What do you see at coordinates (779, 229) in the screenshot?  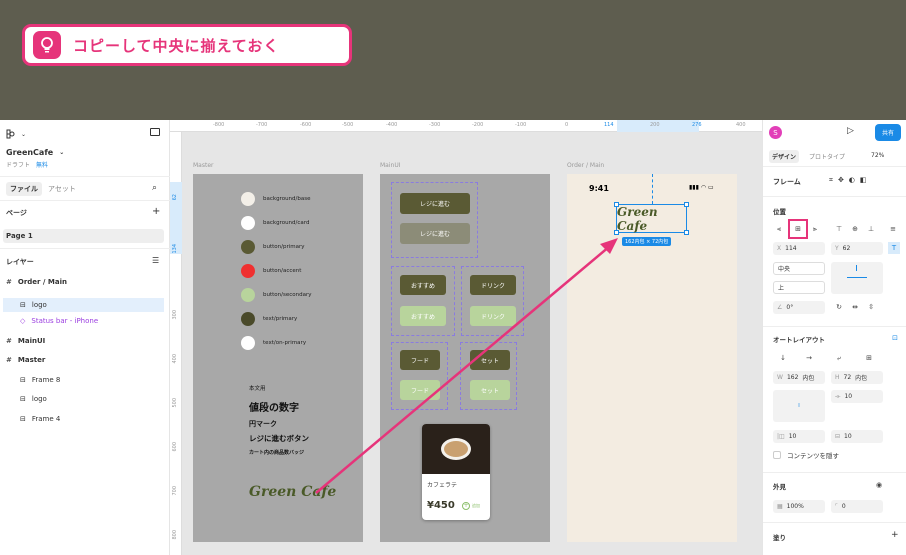 I see `align-left-icon: ⫷` at bounding box center [779, 229].